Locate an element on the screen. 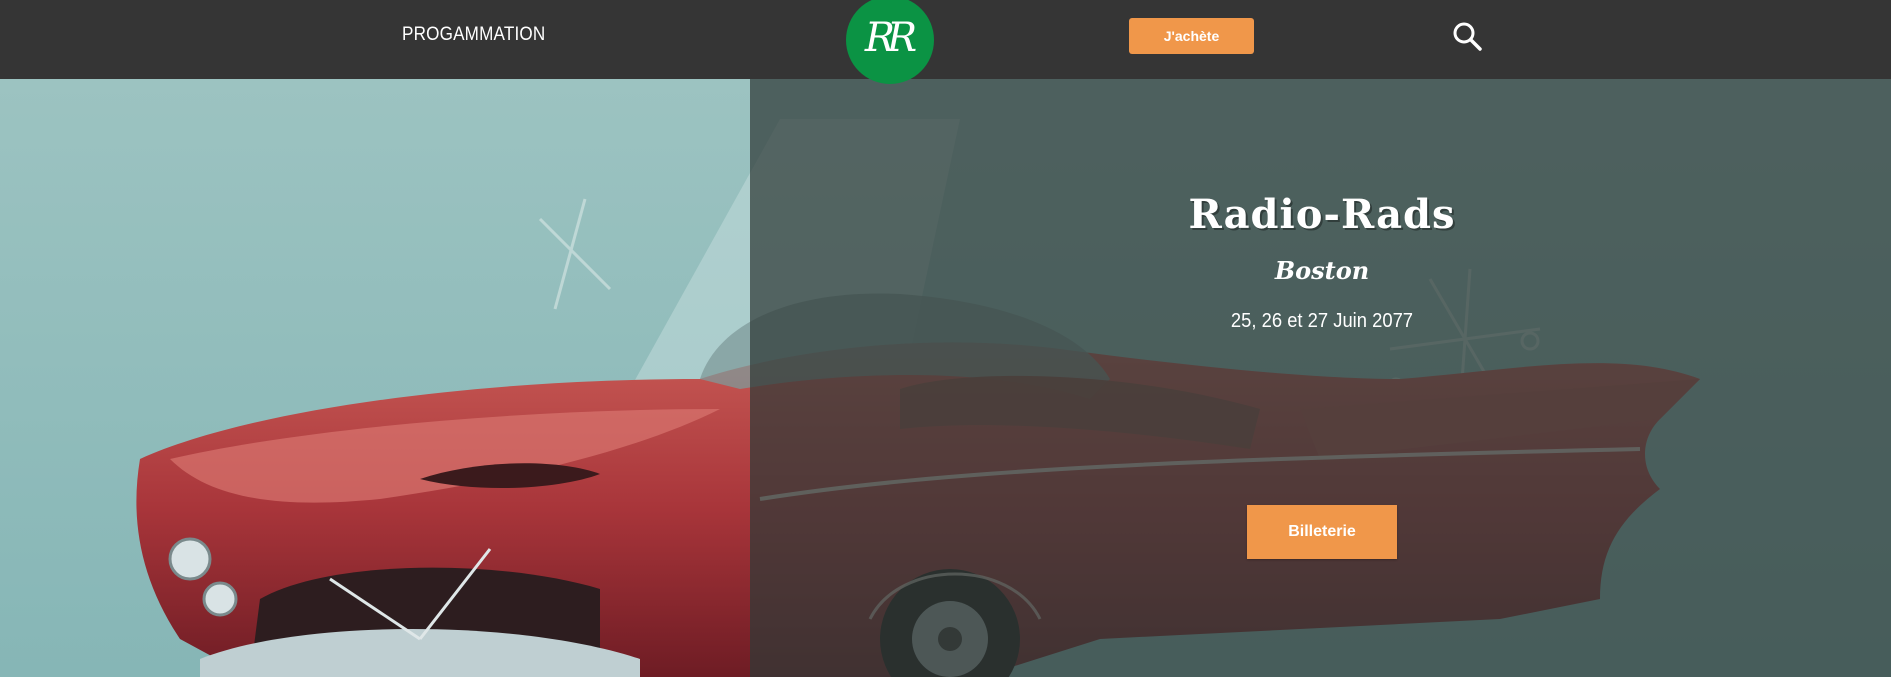 The width and height of the screenshot is (1891, 677). search-icon is located at coordinates (1467, 36).